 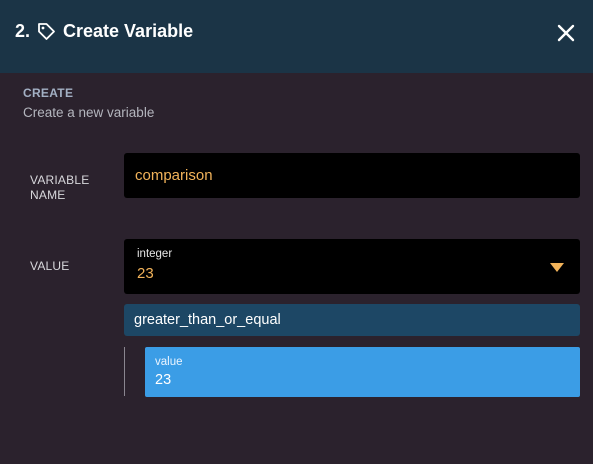 What do you see at coordinates (557, 267) in the screenshot?
I see `chevron-down-icon` at bounding box center [557, 267].